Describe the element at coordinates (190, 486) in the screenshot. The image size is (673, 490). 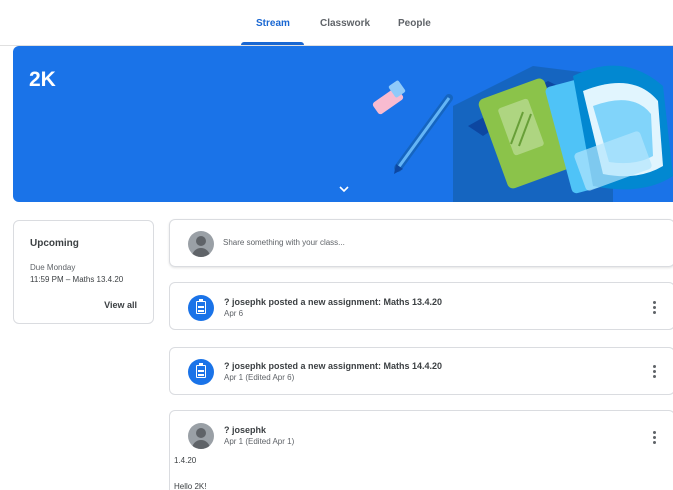
I see `post-body-line: Hello 2K!` at that location.